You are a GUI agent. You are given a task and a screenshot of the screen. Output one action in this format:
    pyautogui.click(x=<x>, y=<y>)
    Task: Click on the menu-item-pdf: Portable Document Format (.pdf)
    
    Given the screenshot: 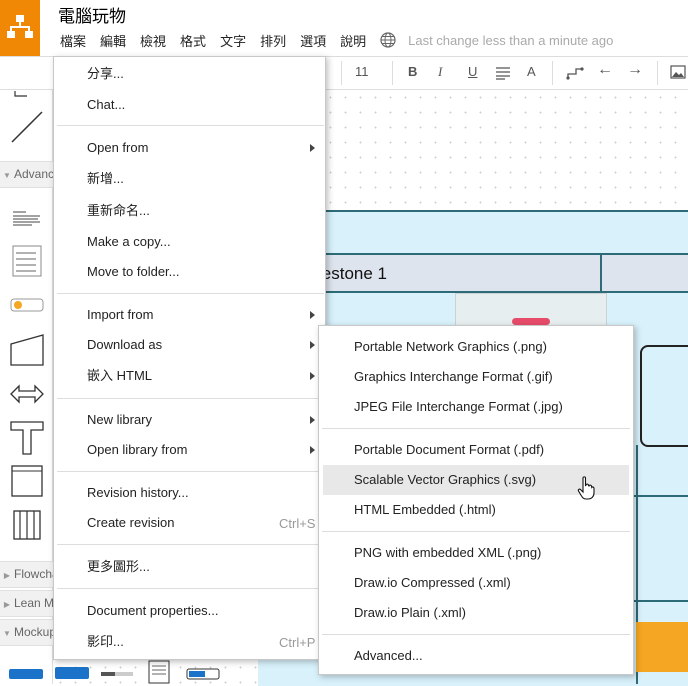 What is the action you would take?
    pyautogui.click(x=449, y=450)
    